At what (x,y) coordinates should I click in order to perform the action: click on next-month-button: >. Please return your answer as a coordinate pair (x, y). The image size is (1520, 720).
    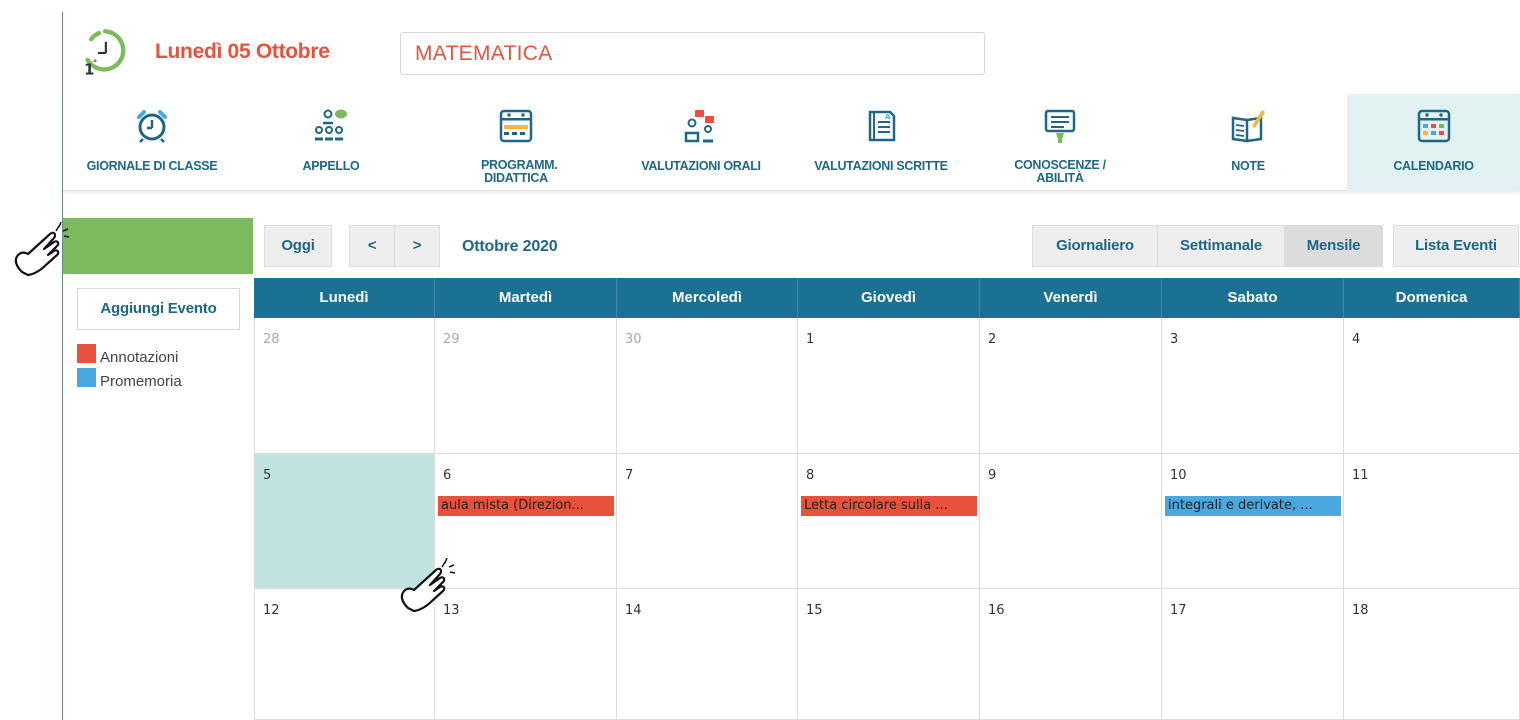
    Looking at the image, I should click on (417, 246).